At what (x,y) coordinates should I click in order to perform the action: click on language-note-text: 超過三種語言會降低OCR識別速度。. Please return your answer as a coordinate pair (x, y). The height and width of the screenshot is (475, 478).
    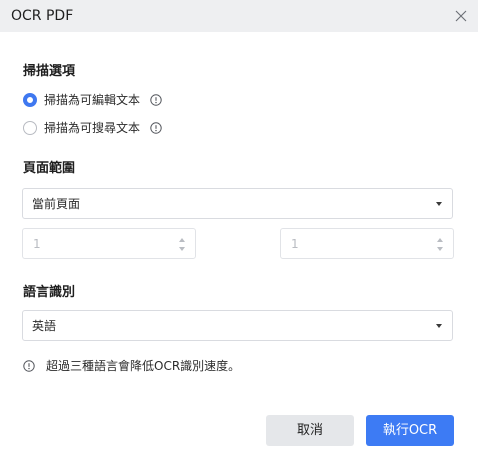
    Looking at the image, I should click on (143, 366).